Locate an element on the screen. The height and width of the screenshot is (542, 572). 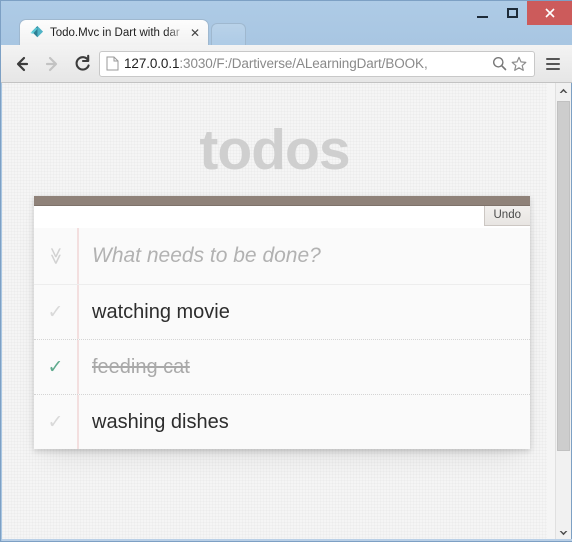
accent-top-bar is located at coordinates (282, 201).